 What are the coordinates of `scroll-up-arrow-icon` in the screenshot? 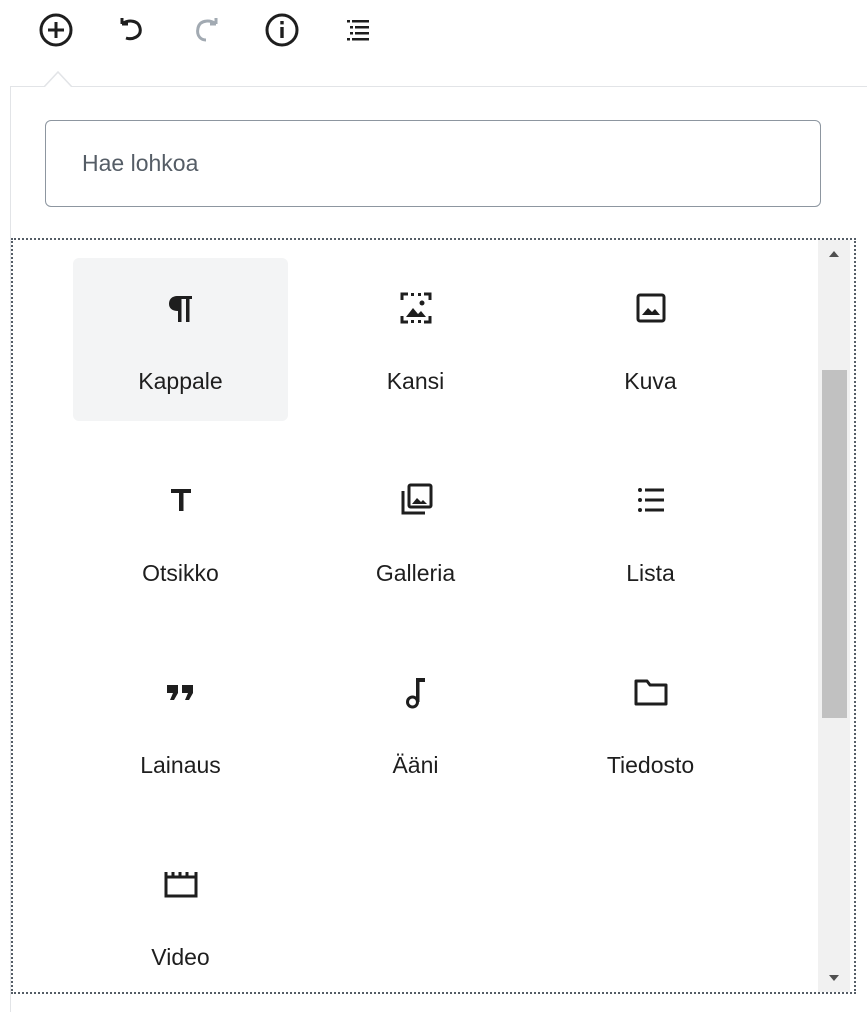 It's located at (834, 254).